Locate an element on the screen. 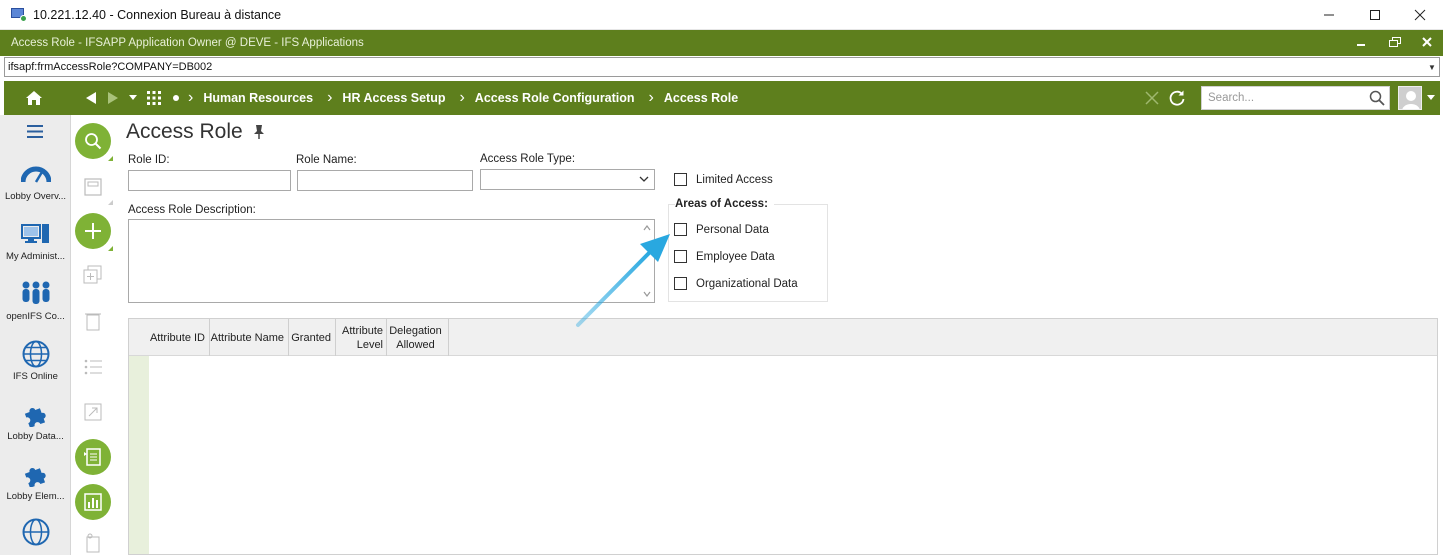  column-header-delegation-allowed: Delegation Allowed is located at coordinates (418, 337).